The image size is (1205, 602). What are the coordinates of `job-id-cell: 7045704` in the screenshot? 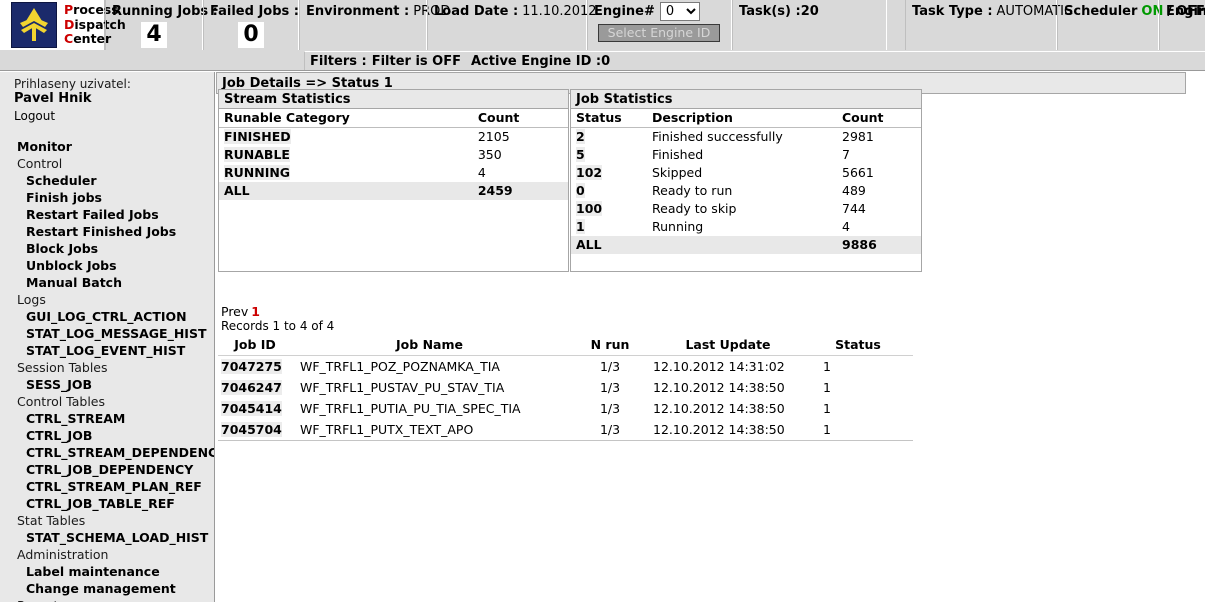 It's located at (255, 430).